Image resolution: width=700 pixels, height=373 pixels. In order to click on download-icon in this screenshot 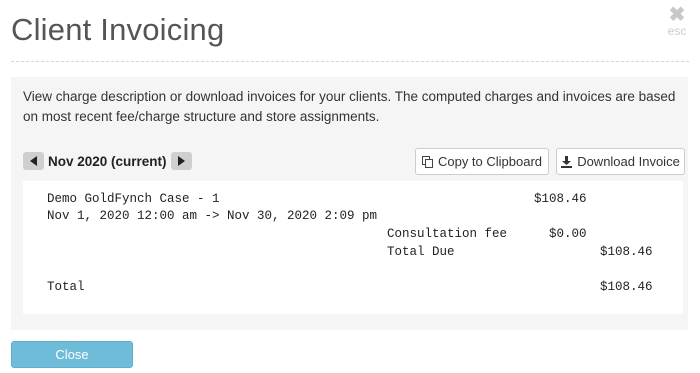, I will do `click(567, 161)`.